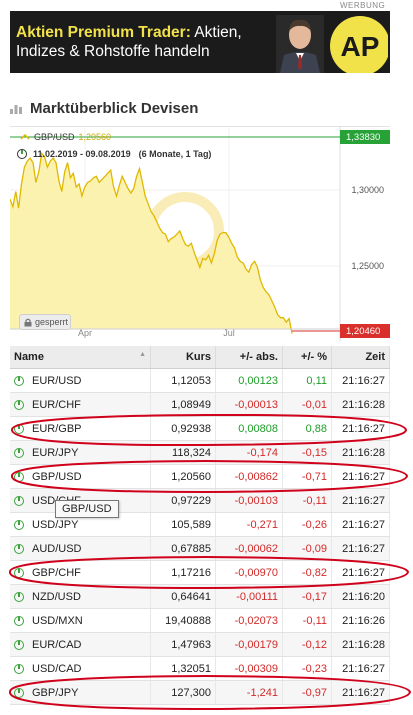 This screenshot has width=413, height=715. Describe the element at coordinates (360, 596) in the screenshot. I see `time-value: 21:16:20` at that location.